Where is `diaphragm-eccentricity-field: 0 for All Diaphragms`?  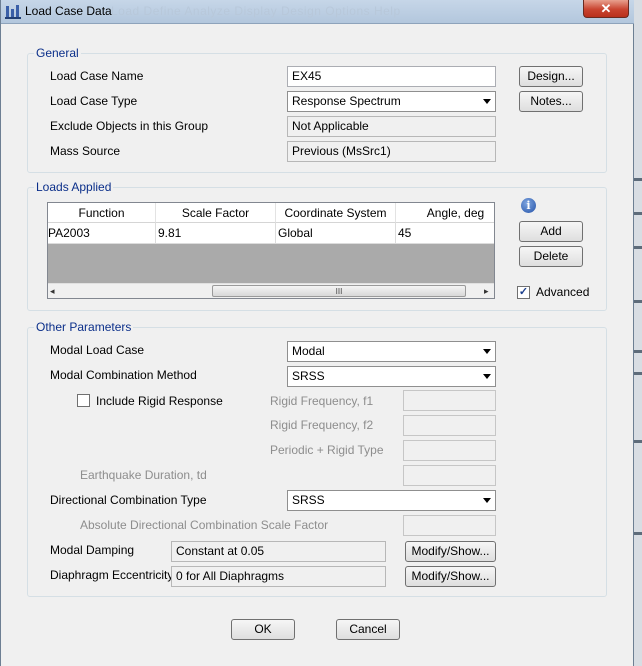
diaphragm-eccentricity-field: 0 for All Diaphragms is located at coordinates (278, 576).